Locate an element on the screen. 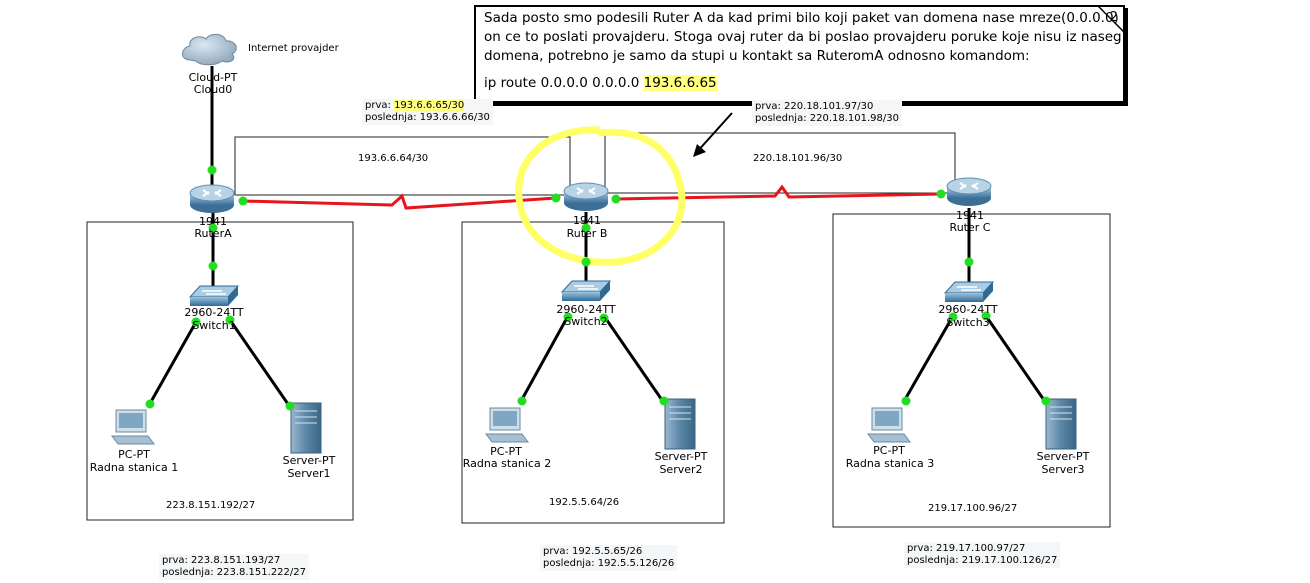  cloud-name-label: Cloud0 is located at coordinates (213, 89).